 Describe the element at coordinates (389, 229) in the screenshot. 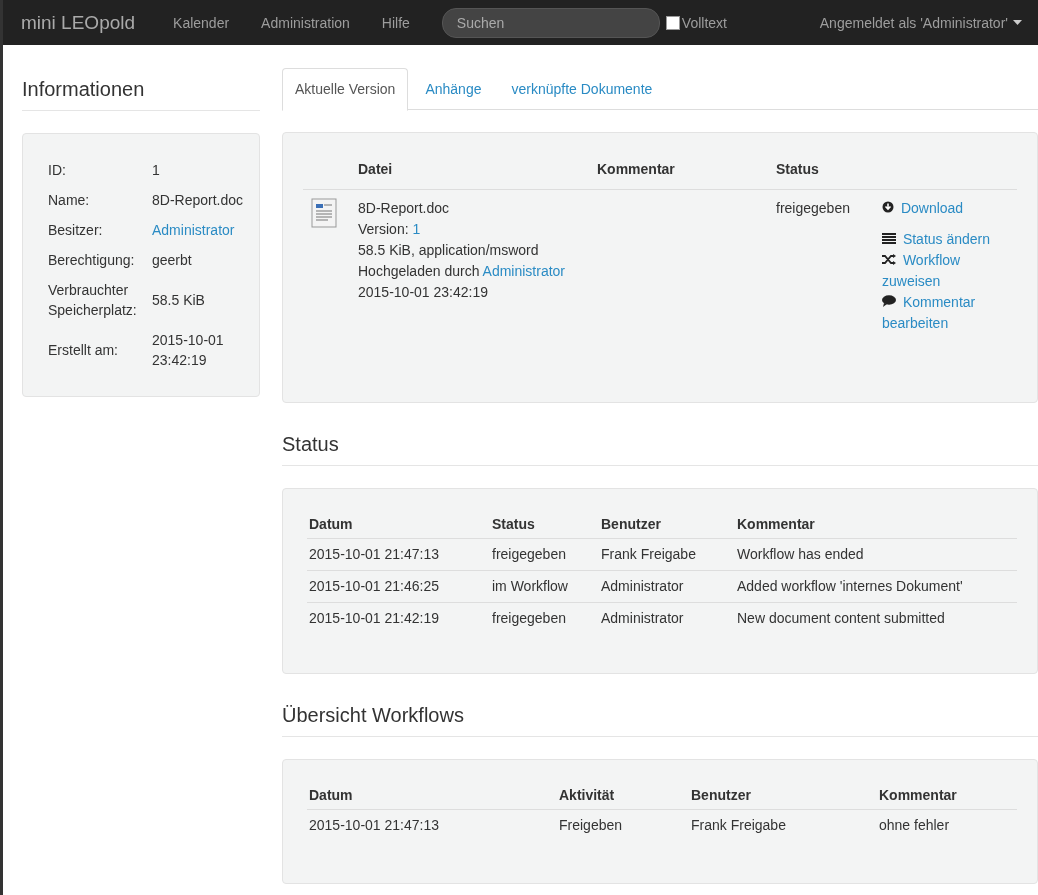

I see `file-version: Version: 1` at that location.